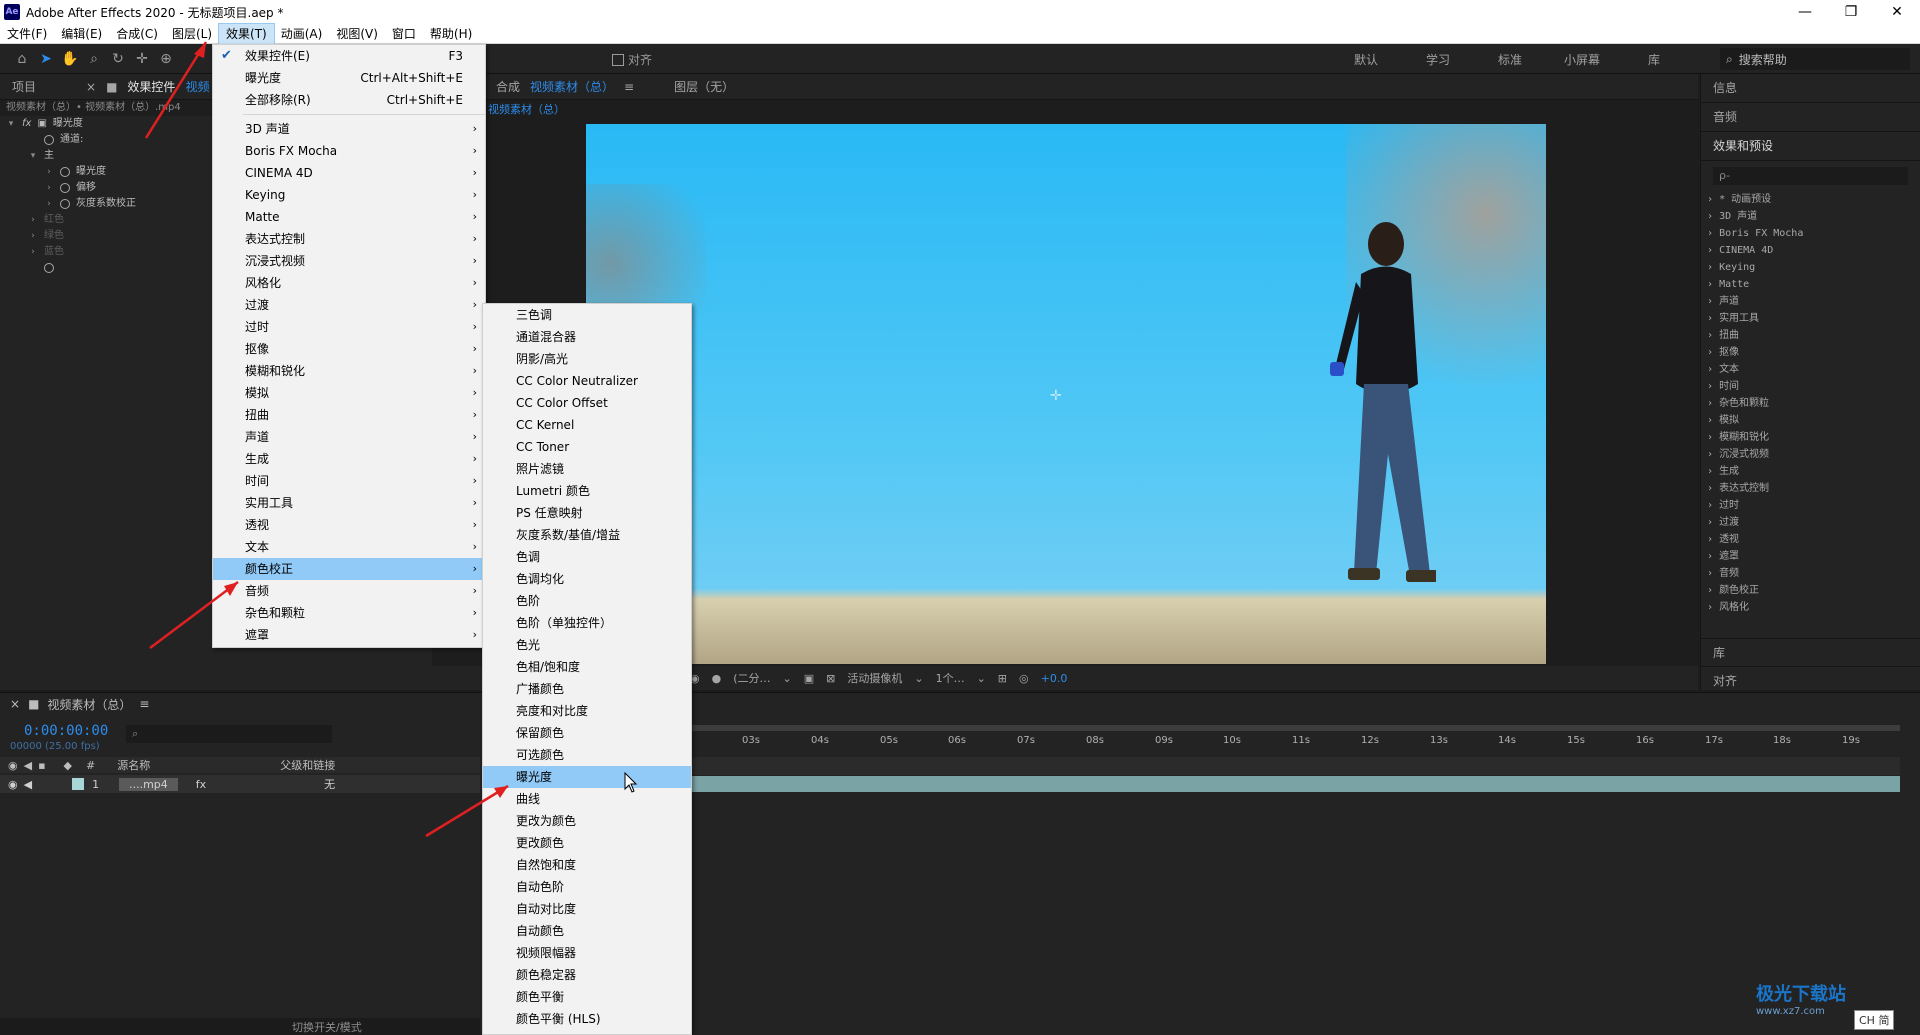  What do you see at coordinates (1810, 216) in the screenshot?
I see `list-item: › 3D 声道` at bounding box center [1810, 216].